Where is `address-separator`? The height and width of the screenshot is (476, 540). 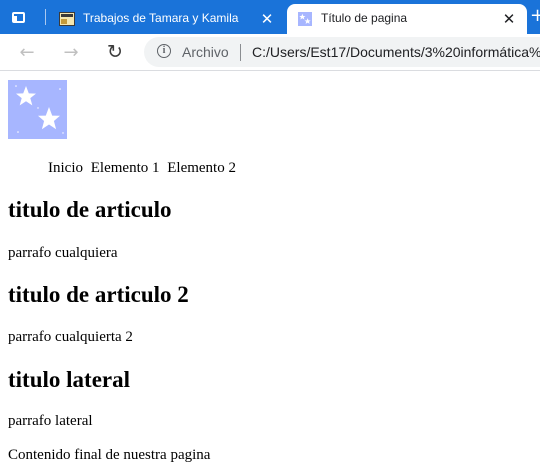
address-separator is located at coordinates (240, 52).